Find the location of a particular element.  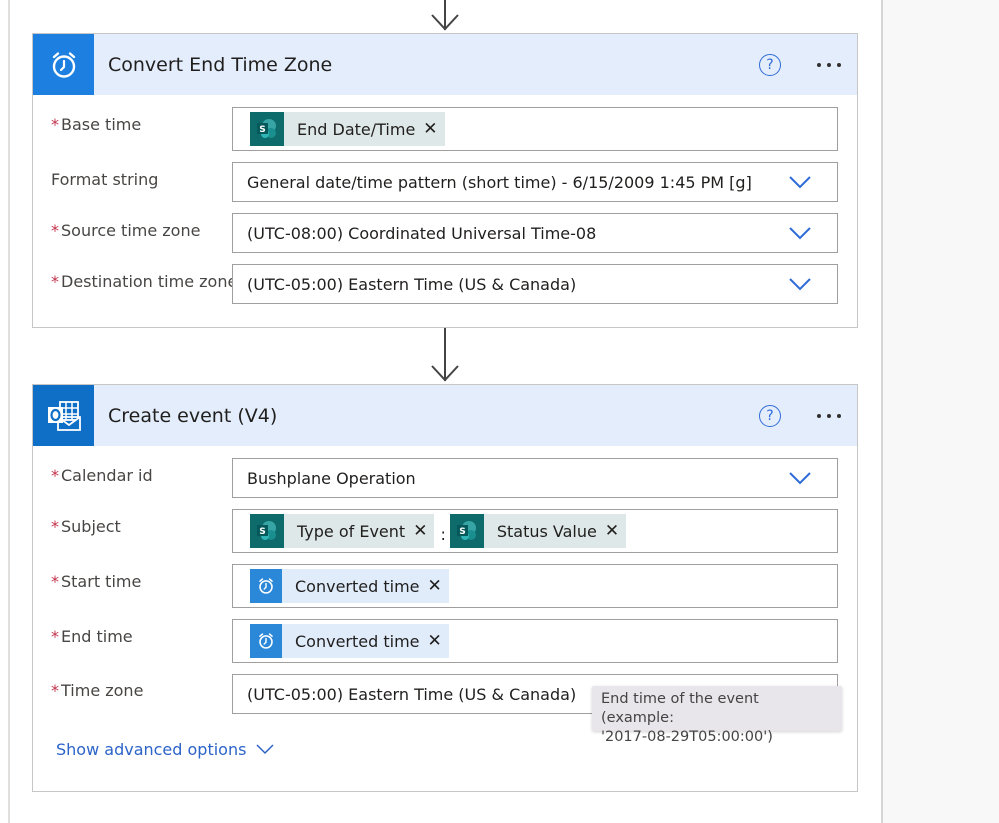

field-label: * End time is located at coordinates (92, 636).